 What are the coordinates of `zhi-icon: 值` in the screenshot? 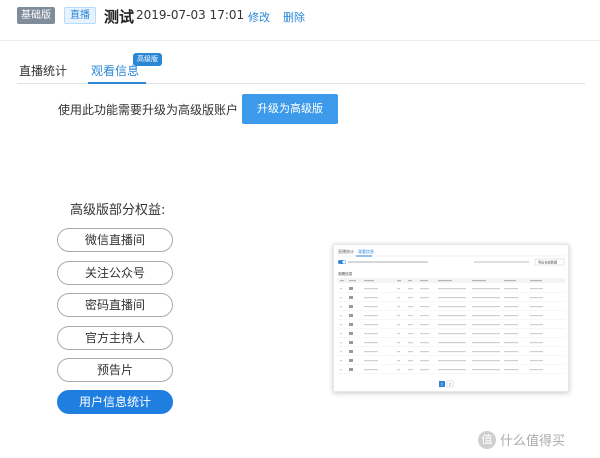 It's located at (487, 440).